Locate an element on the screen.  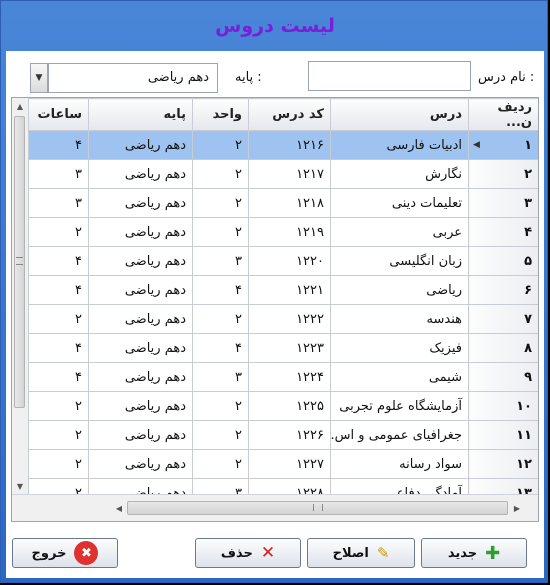
delete-button: حذف ✕ is located at coordinates (248, 553).